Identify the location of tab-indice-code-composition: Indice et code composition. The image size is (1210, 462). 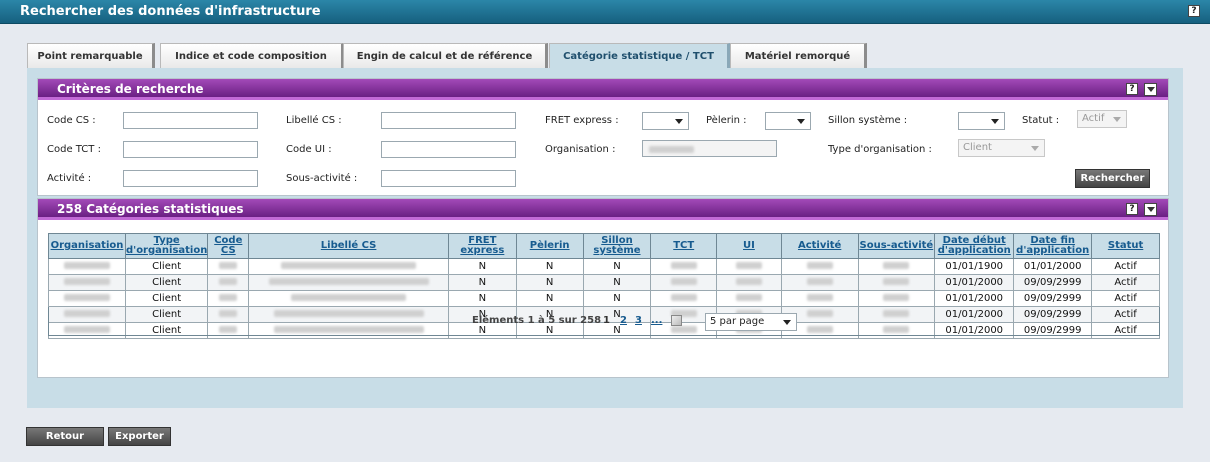
(252, 56).